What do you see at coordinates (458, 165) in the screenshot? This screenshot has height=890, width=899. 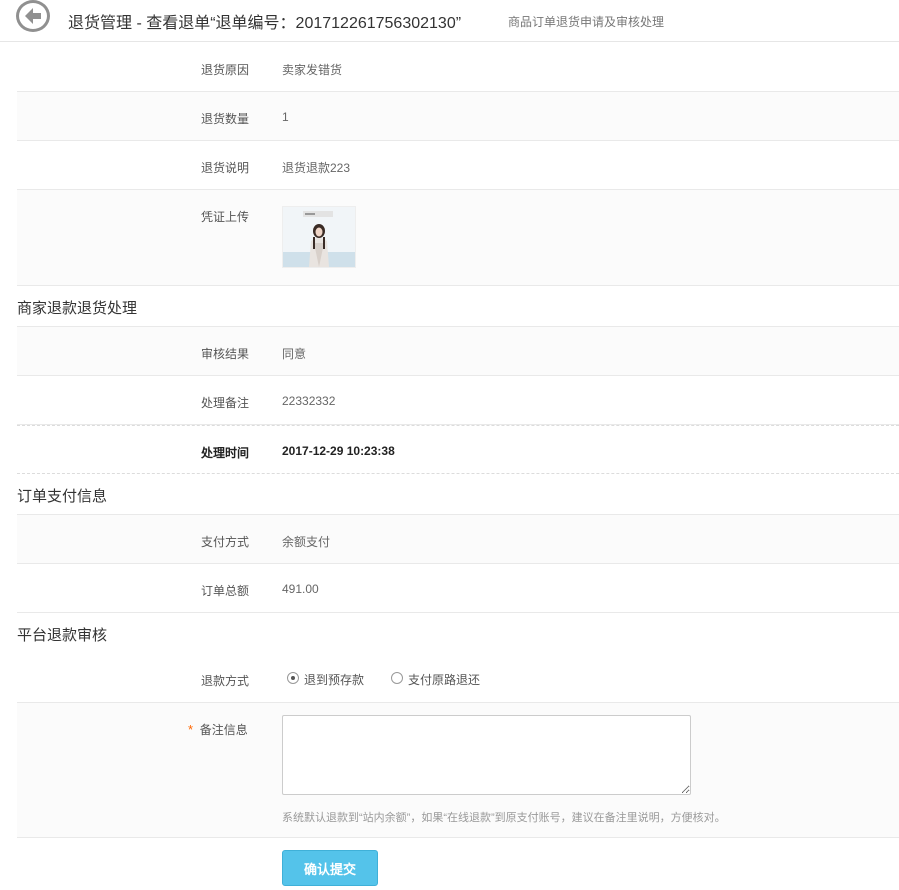 I see `return-desc-row: 退货说明 退货退款223` at bounding box center [458, 165].